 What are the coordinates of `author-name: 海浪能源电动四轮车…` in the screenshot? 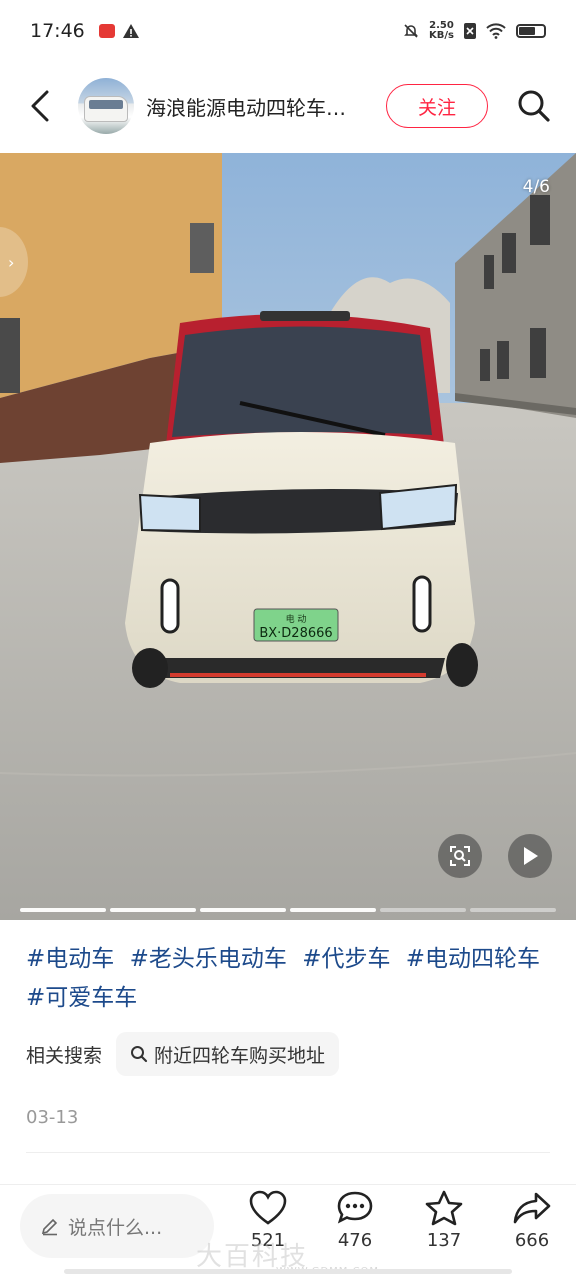 It's located at (259, 106).